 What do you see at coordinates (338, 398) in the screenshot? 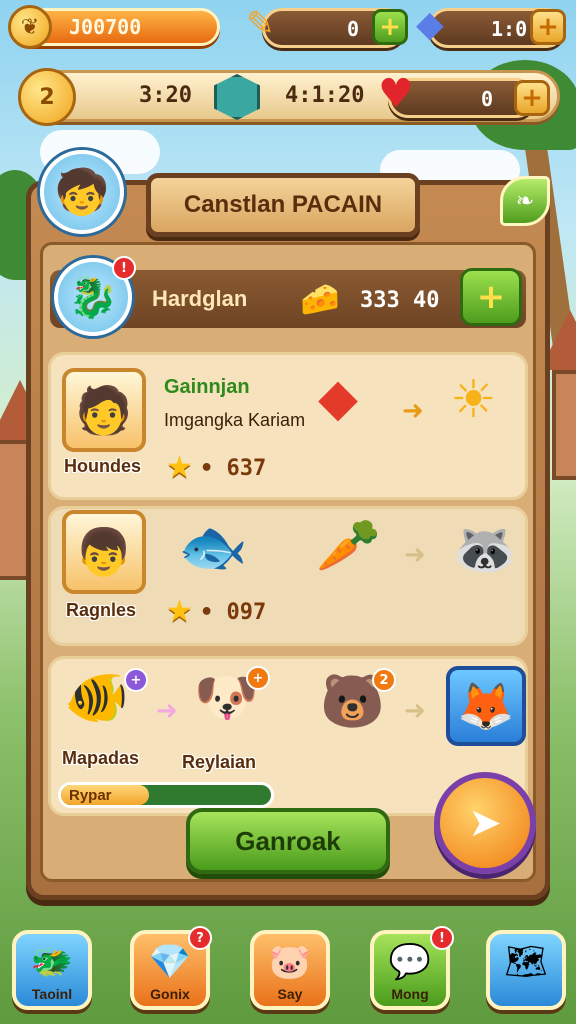
I see `kite-icon: ◆` at bounding box center [338, 398].